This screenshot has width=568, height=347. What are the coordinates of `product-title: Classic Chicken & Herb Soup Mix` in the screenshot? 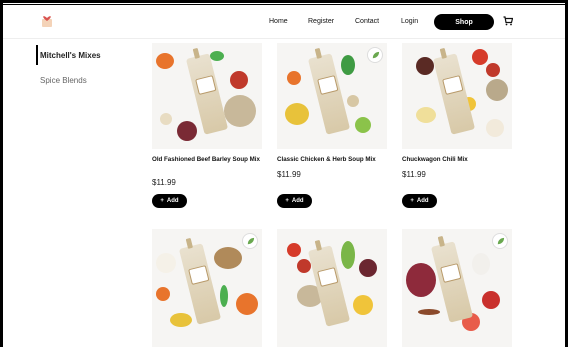 It's located at (333, 160).